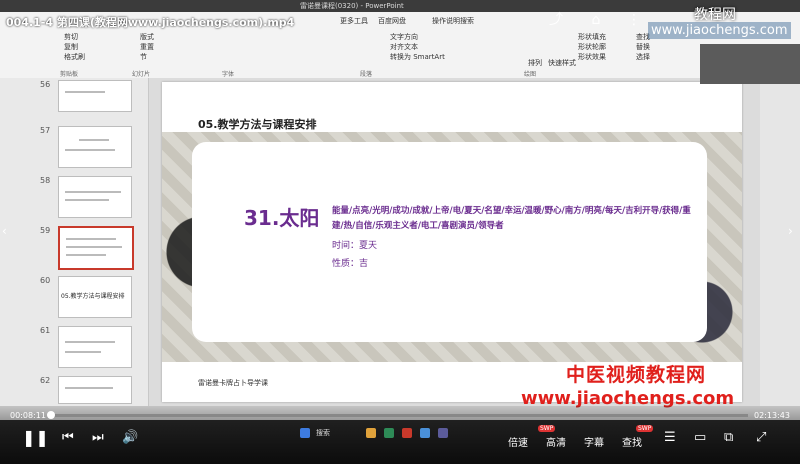 The height and width of the screenshot is (464, 800). I want to click on next-arrow-icon: ›, so click(790, 231).